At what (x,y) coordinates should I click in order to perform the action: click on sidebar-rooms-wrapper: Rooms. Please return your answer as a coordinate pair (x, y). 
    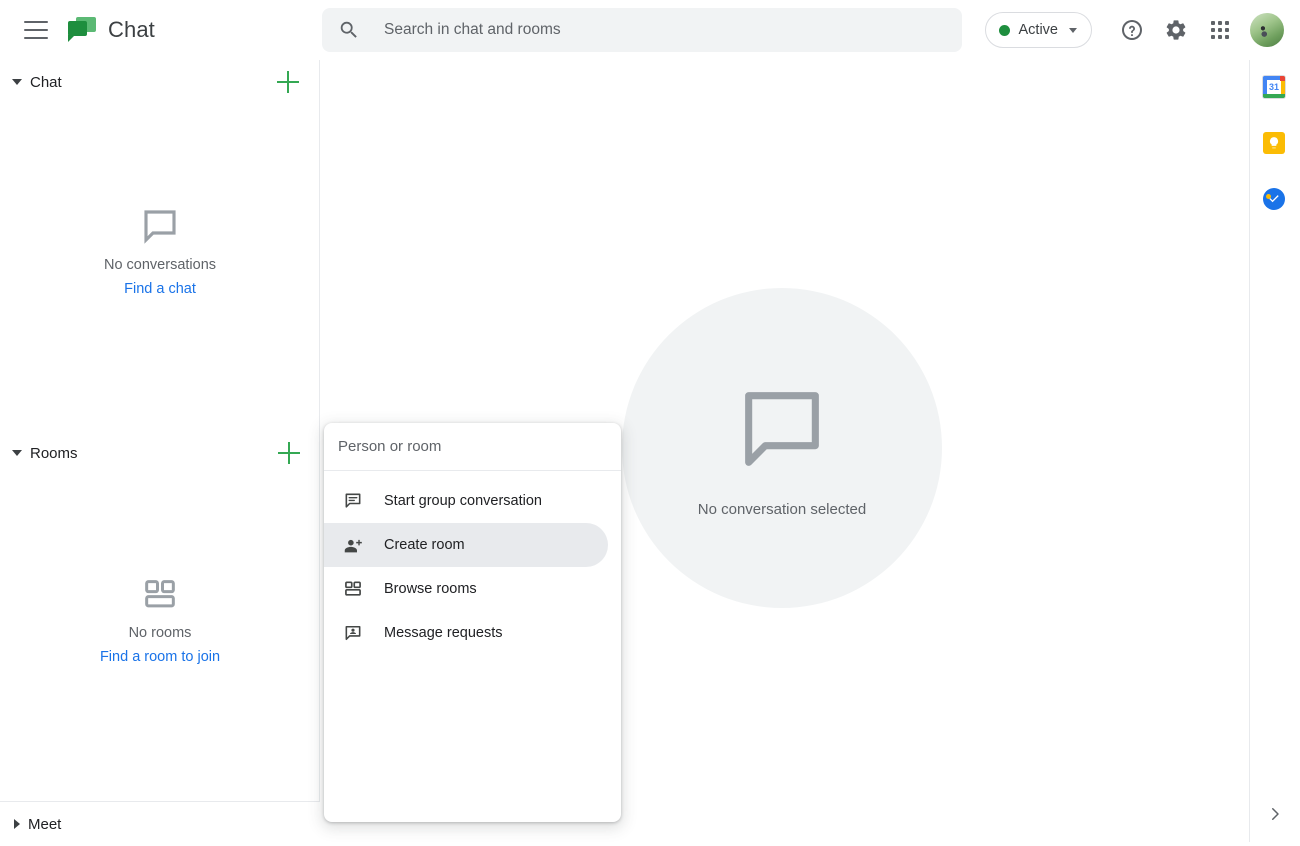
    Looking at the image, I should click on (160, 453).